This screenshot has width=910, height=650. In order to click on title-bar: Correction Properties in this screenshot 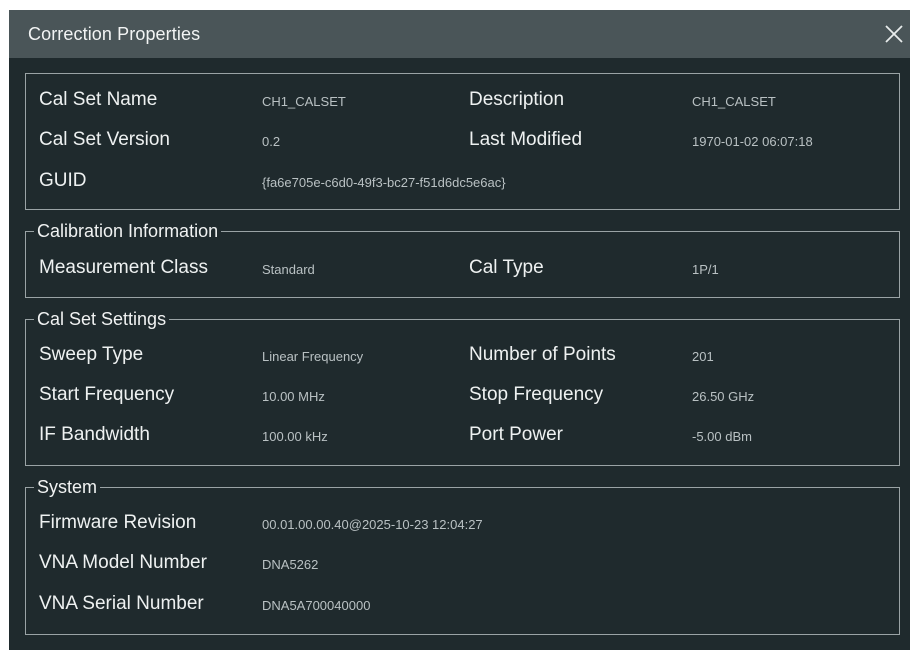, I will do `click(459, 34)`.